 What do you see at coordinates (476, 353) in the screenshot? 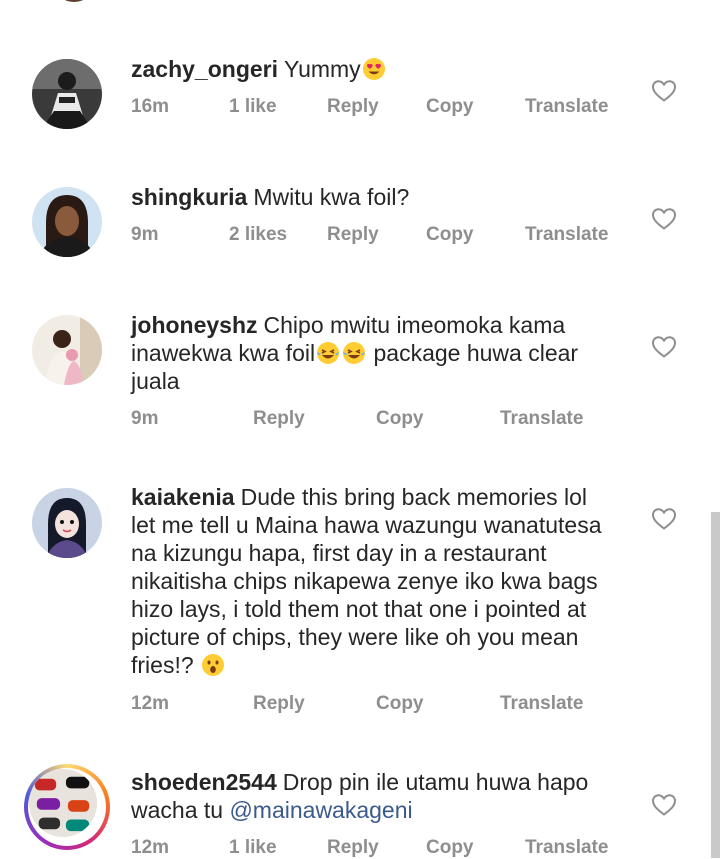
I see `comment-text-line: package huwa clear` at bounding box center [476, 353].